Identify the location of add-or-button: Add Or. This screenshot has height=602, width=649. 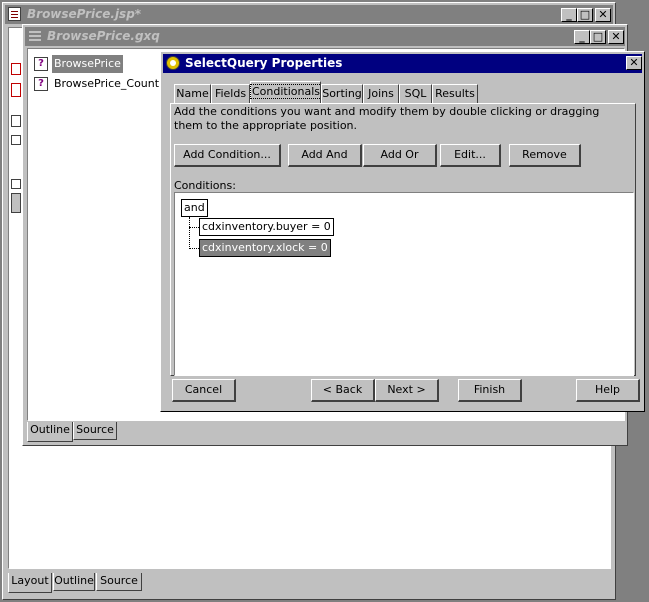
(400, 155).